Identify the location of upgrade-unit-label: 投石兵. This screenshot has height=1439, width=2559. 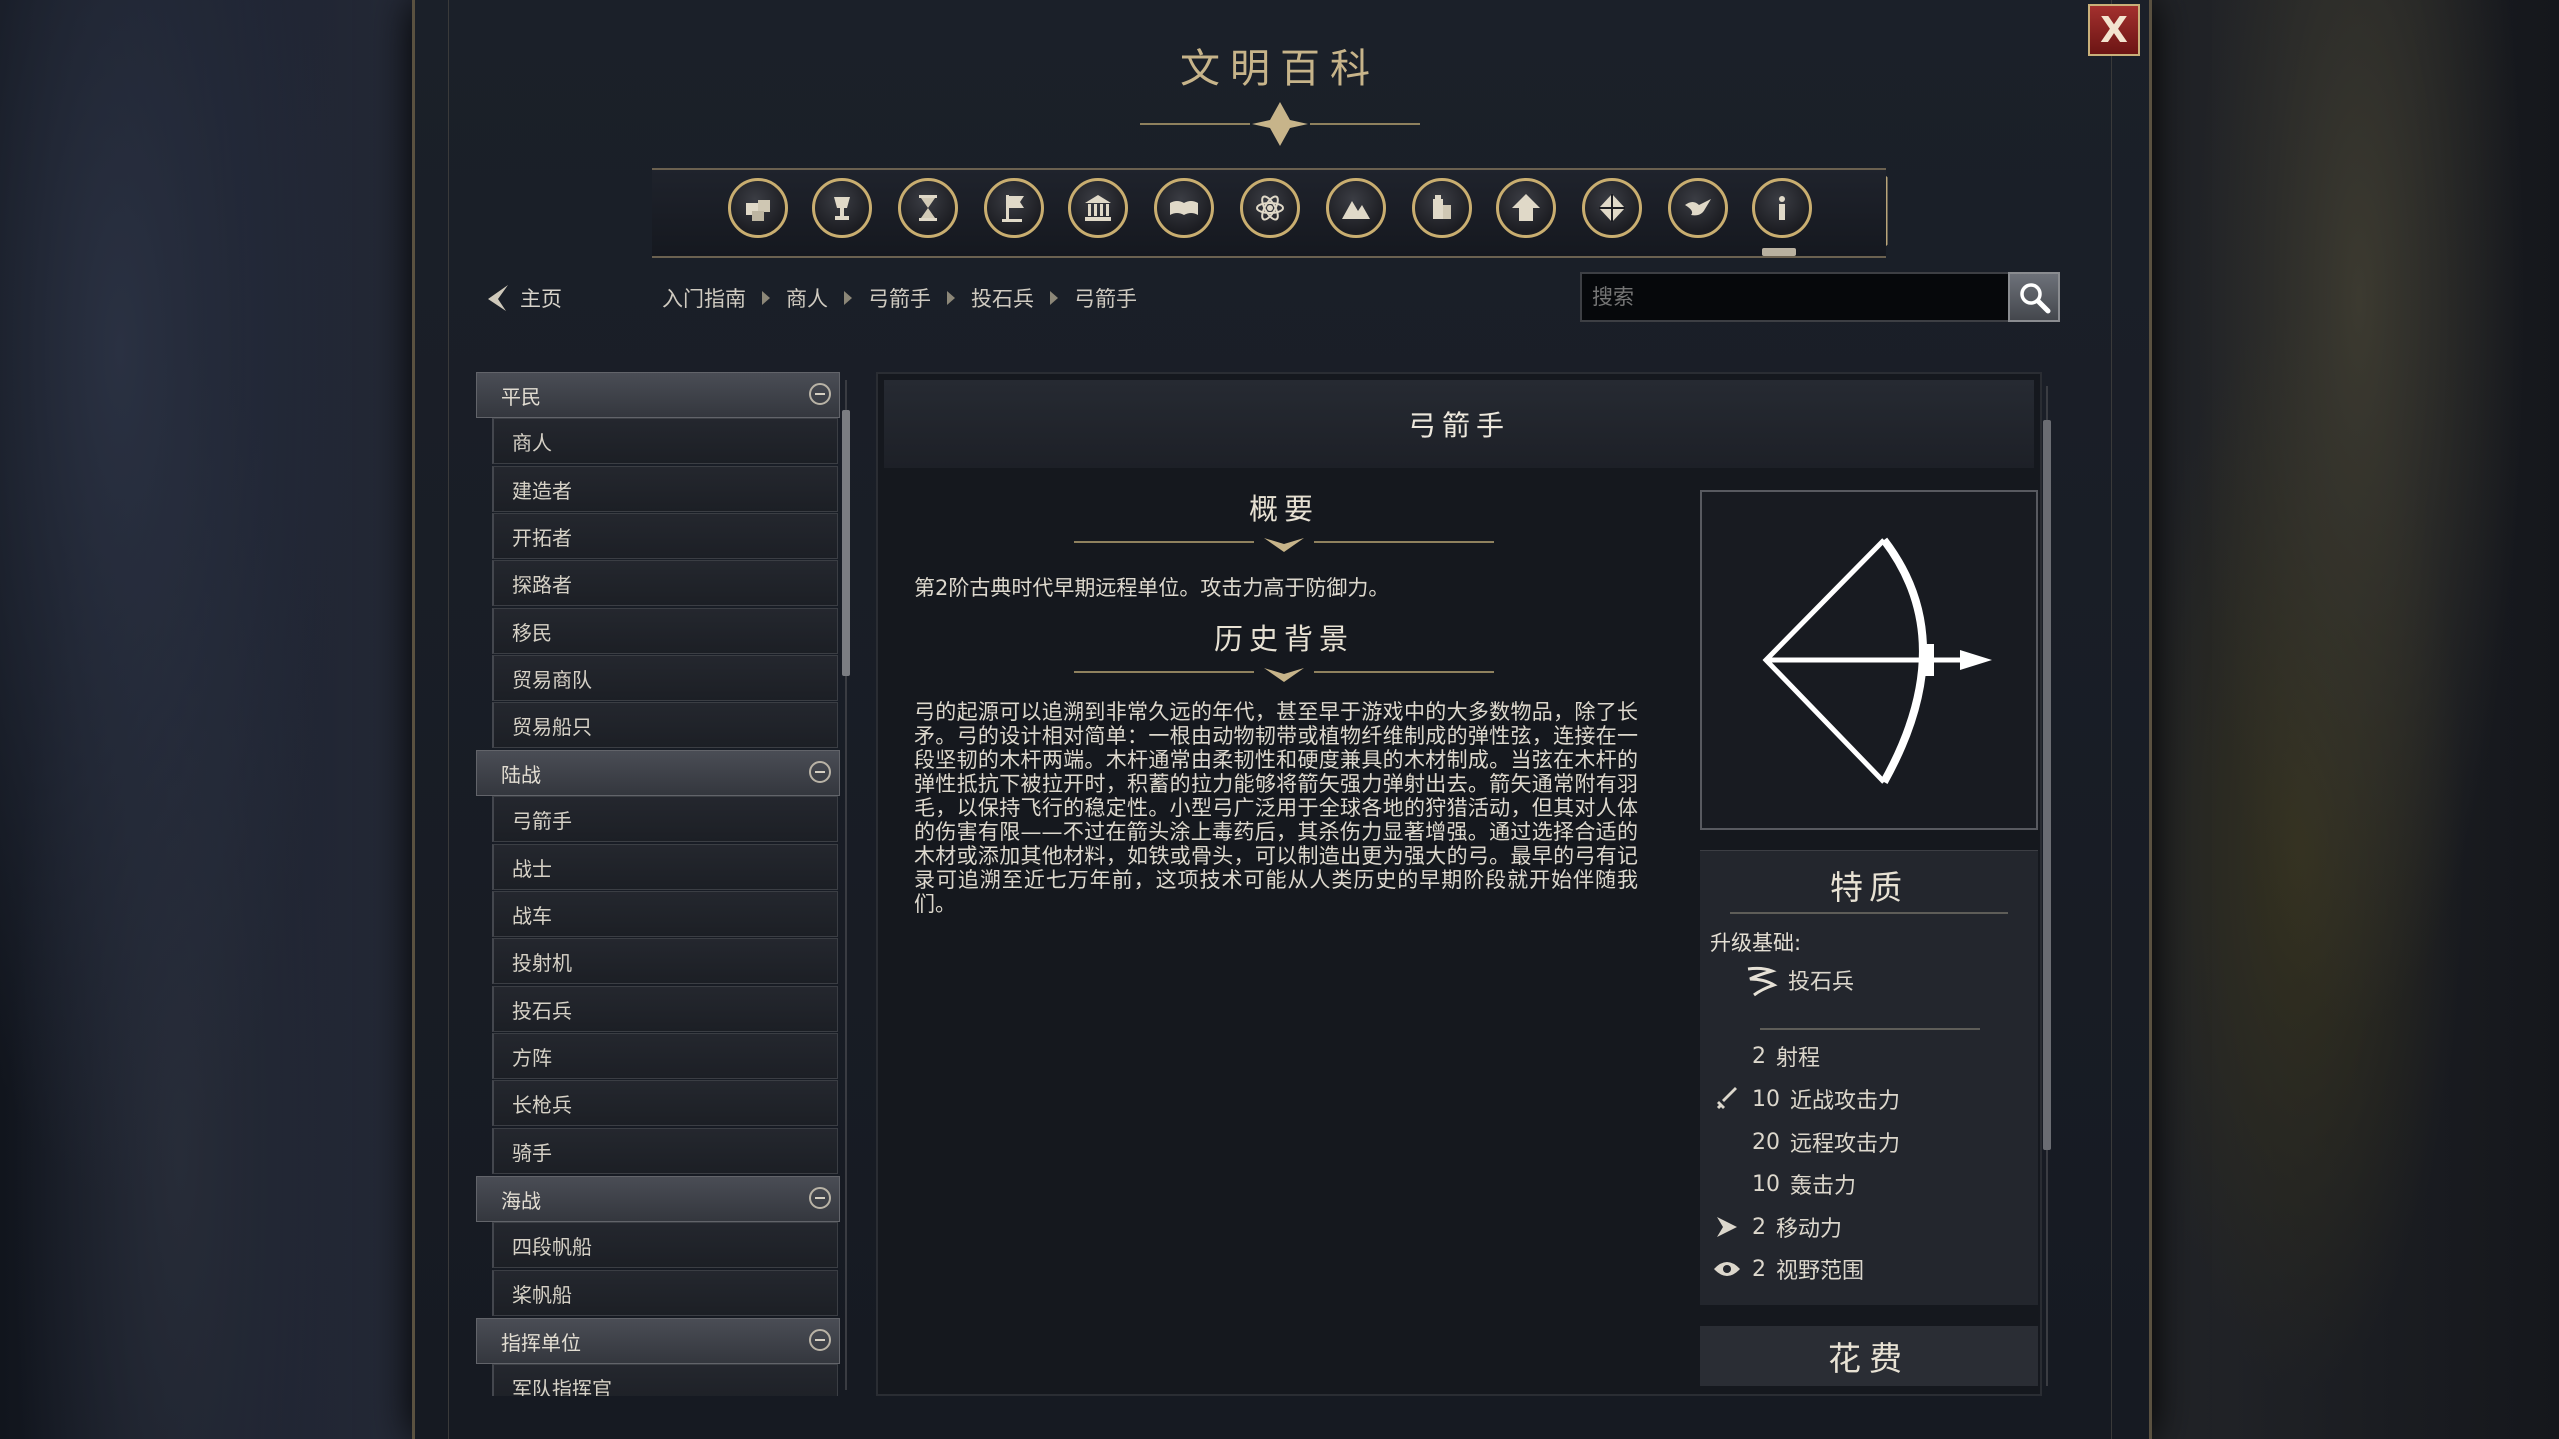
(1821, 982).